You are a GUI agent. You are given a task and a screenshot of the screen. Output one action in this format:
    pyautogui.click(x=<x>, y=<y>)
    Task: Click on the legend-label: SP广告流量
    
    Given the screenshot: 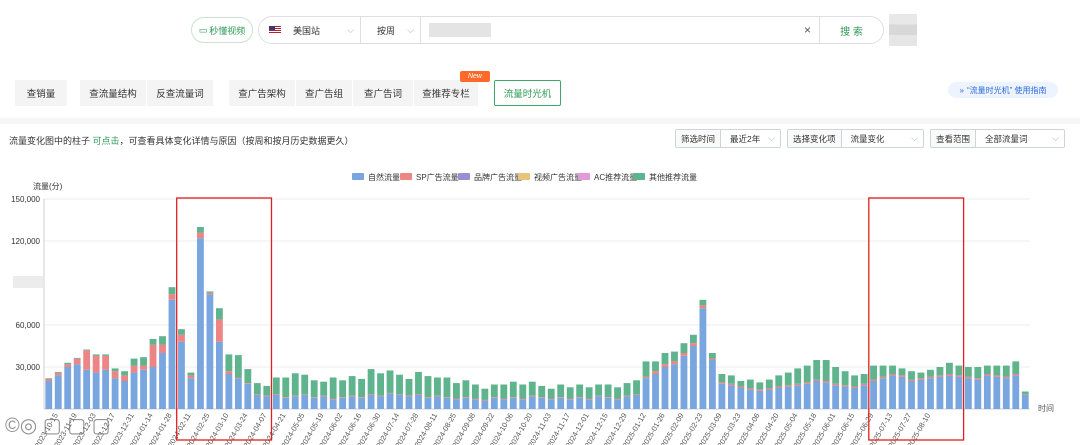 What is the action you would take?
    pyautogui.click(x=437, y=177)
    